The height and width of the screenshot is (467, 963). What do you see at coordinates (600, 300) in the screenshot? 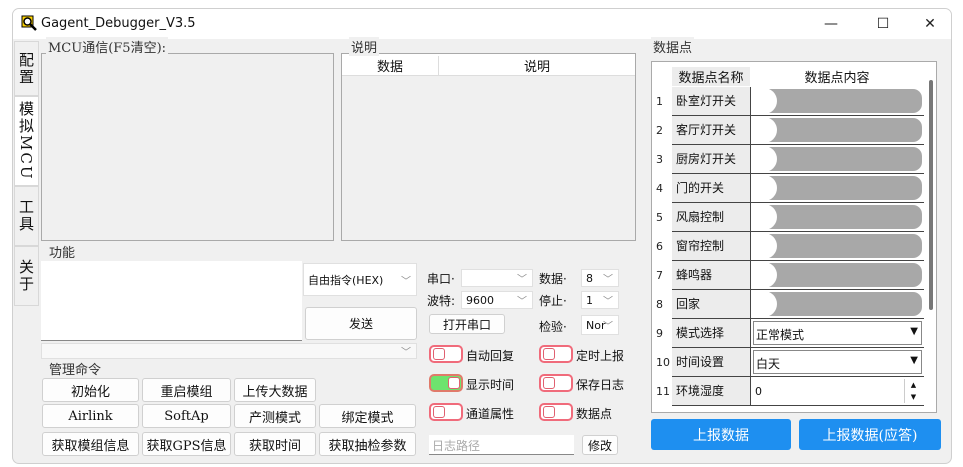
I see `stop-bits-select: 1 ﹀` at bounding box center [600, 300].